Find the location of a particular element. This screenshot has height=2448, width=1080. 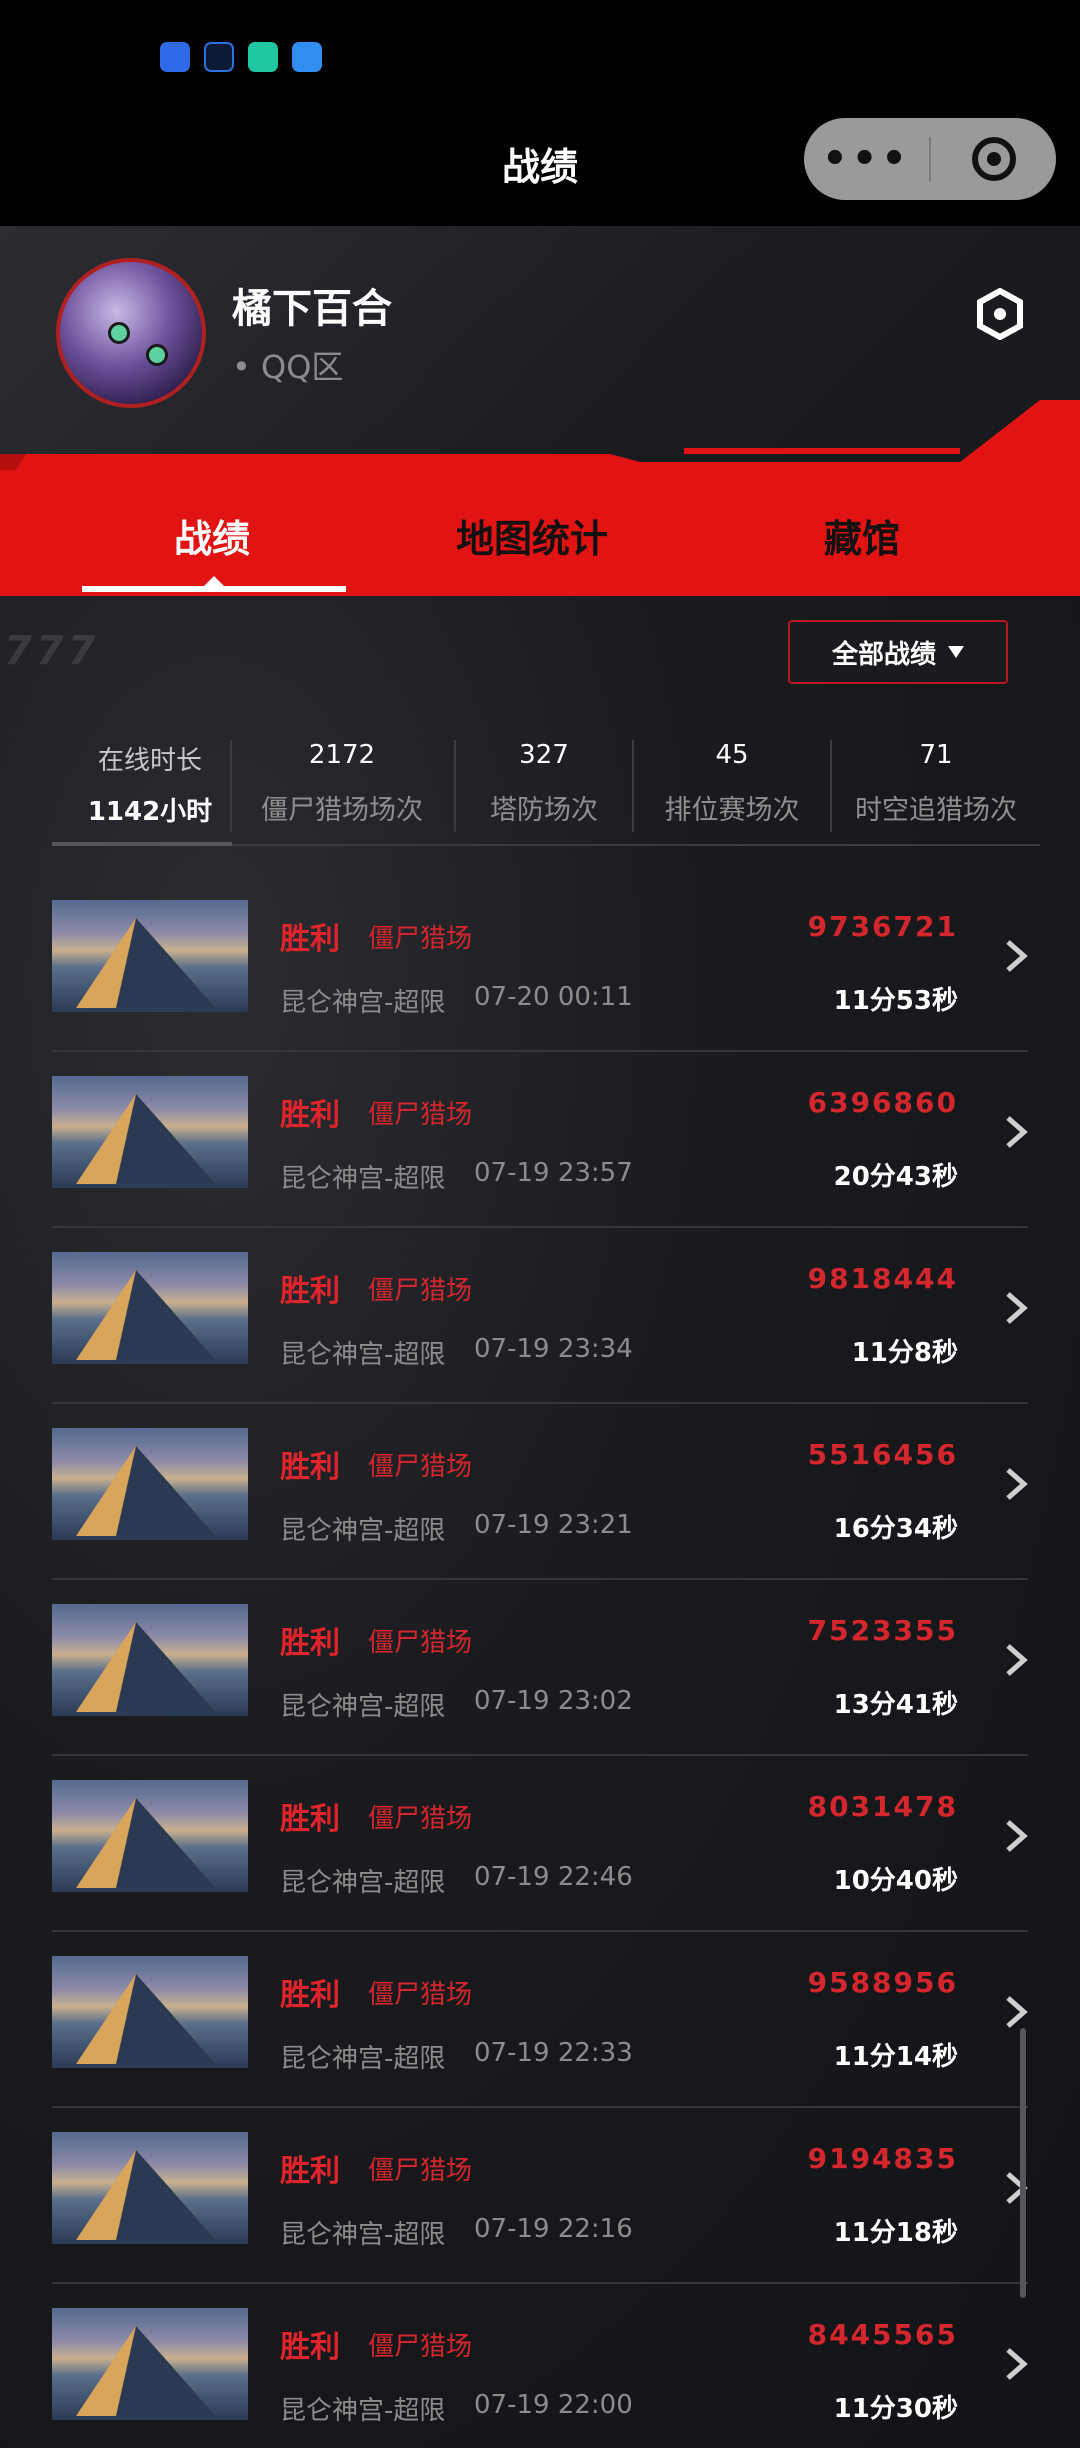

stat-label: 时空追猎场次 is located at coordinates (936, 810).